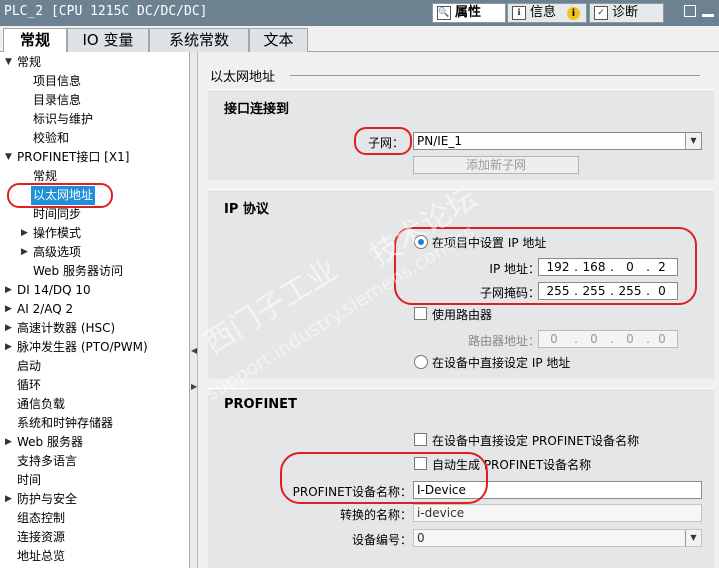 The height and width of the screenshot is (568, 719). I want to click on converted-name-label: 转换的名称：, so click(375, 515).